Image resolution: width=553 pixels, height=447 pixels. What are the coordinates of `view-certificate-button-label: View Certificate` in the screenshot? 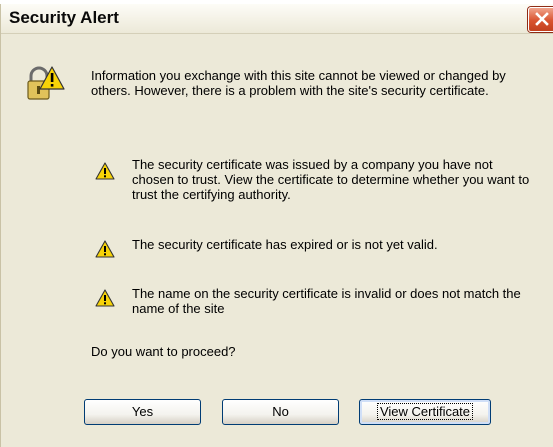 It's located at (425, 411).